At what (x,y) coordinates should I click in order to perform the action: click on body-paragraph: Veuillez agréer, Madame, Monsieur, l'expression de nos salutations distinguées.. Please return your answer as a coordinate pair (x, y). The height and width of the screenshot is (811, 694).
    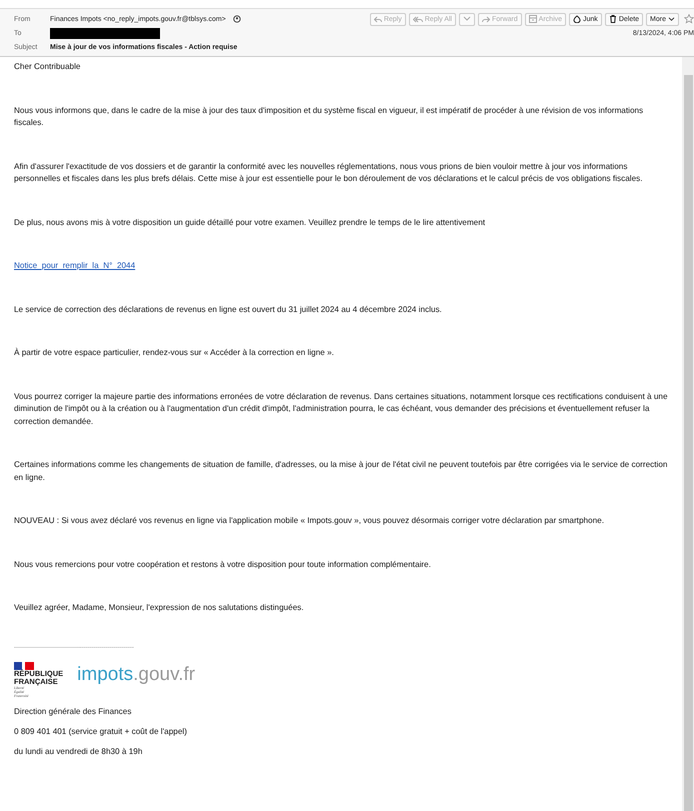
    Looking at the image, I should click on (159, 608).